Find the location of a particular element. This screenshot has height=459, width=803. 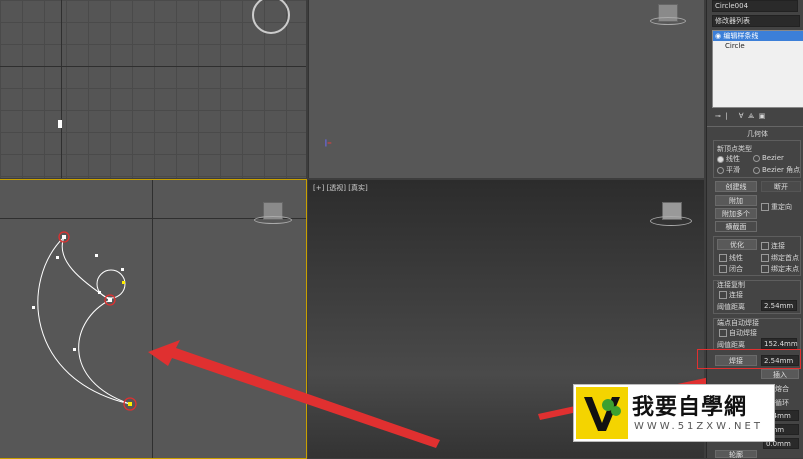

vertex-marker is located at coordinates (60, 124).